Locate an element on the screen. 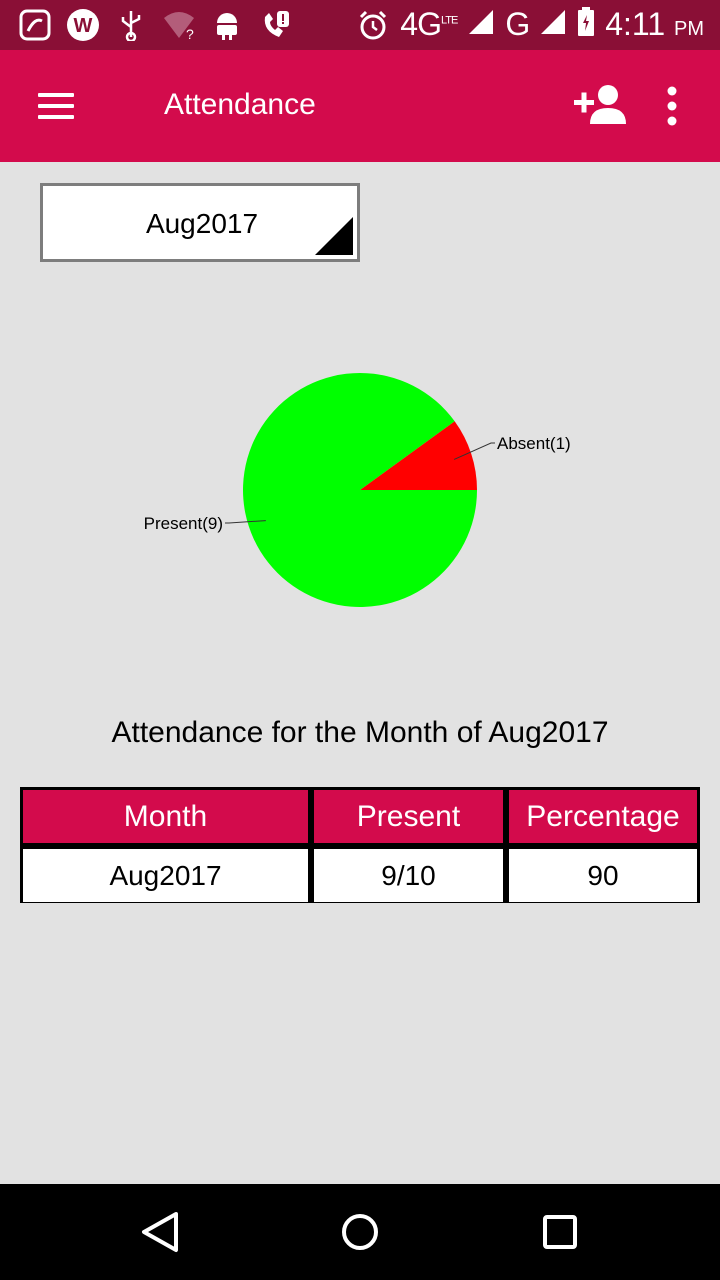 The image size is (720, 1280). network-type: 4GLTE is located at coordinates (429, 24).